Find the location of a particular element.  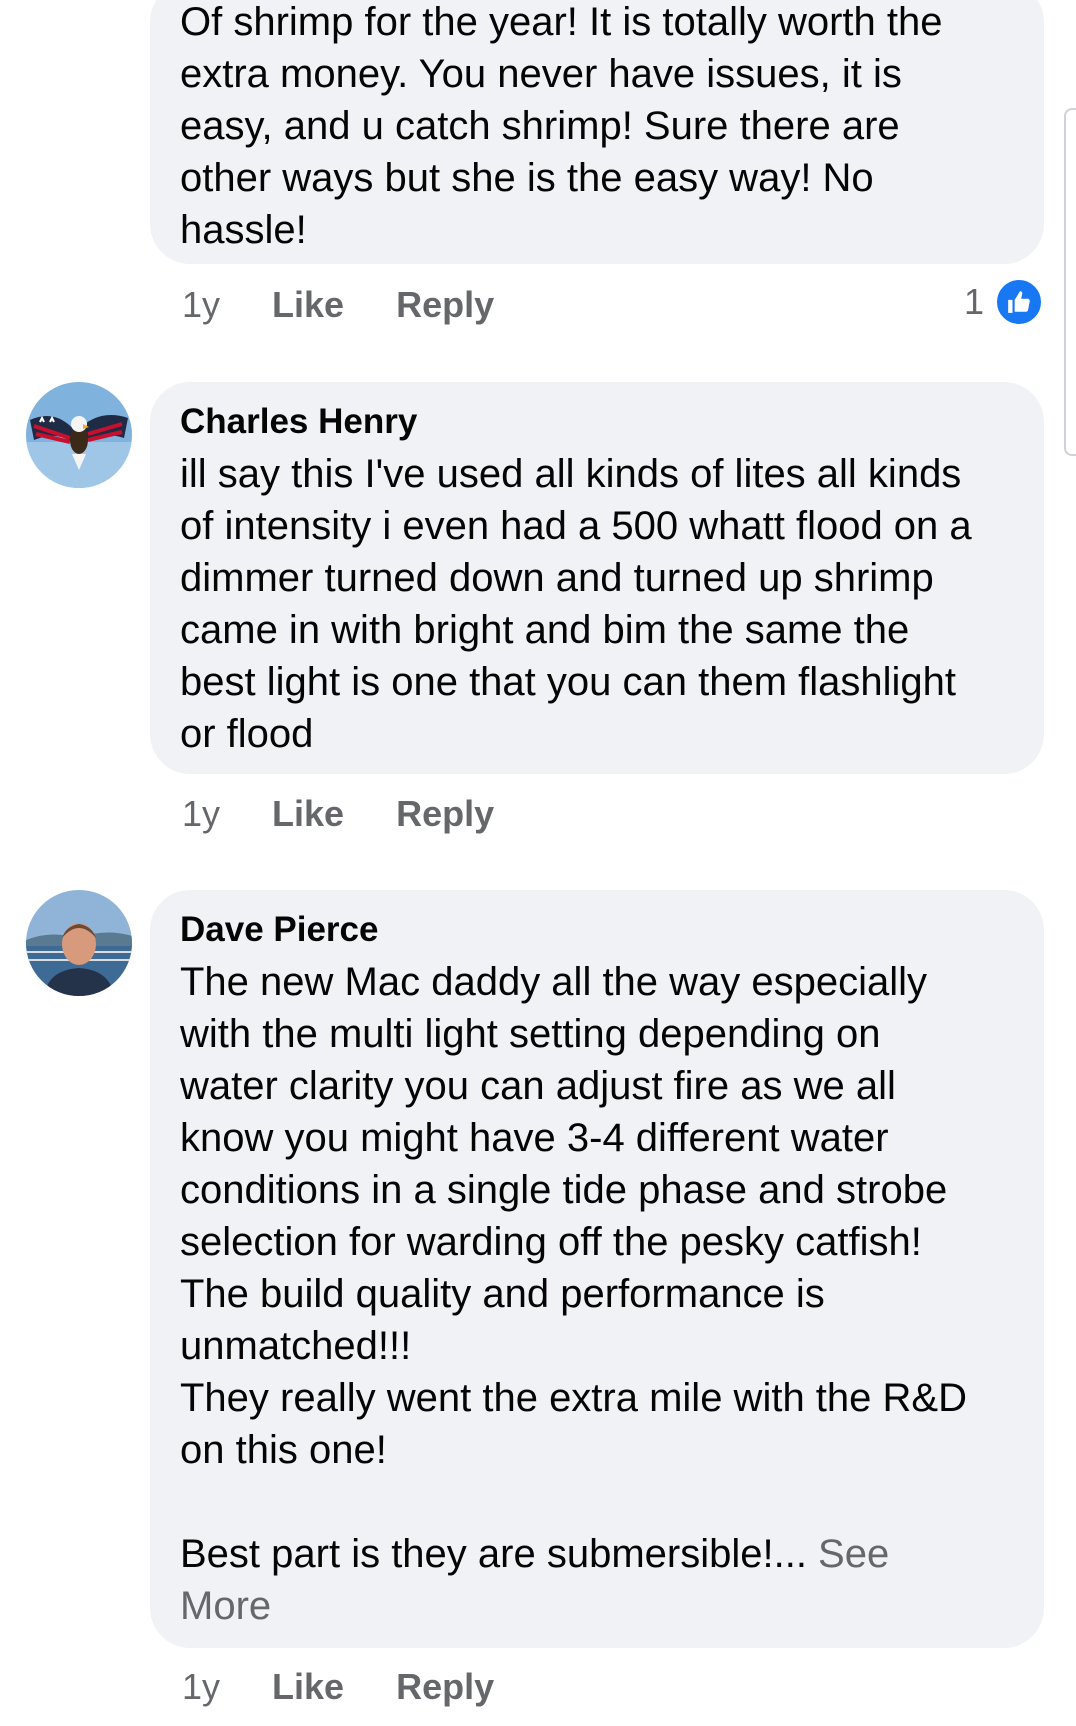

comment-author: Charles Henry is located at coordinates (597, 422).